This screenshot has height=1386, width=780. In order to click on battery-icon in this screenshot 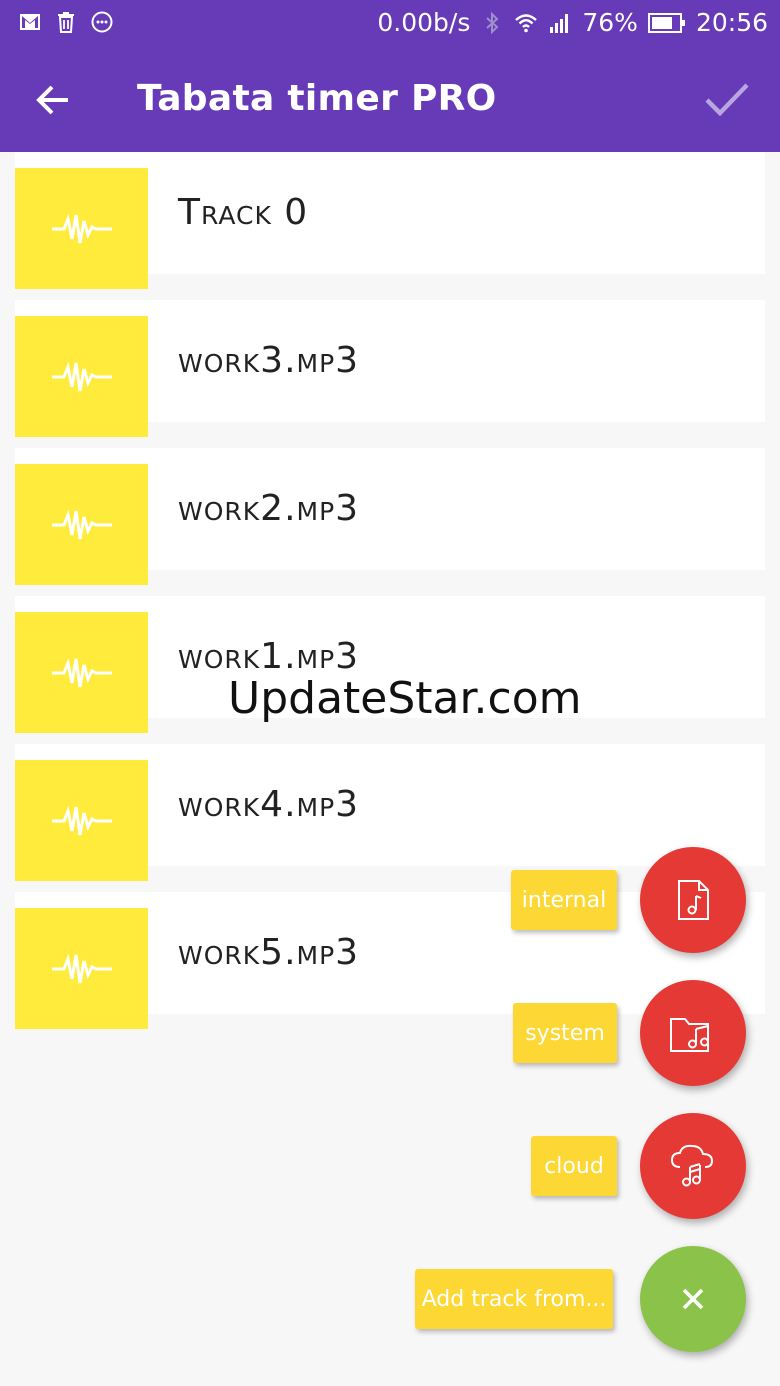, I will do `click(666, 22)`.